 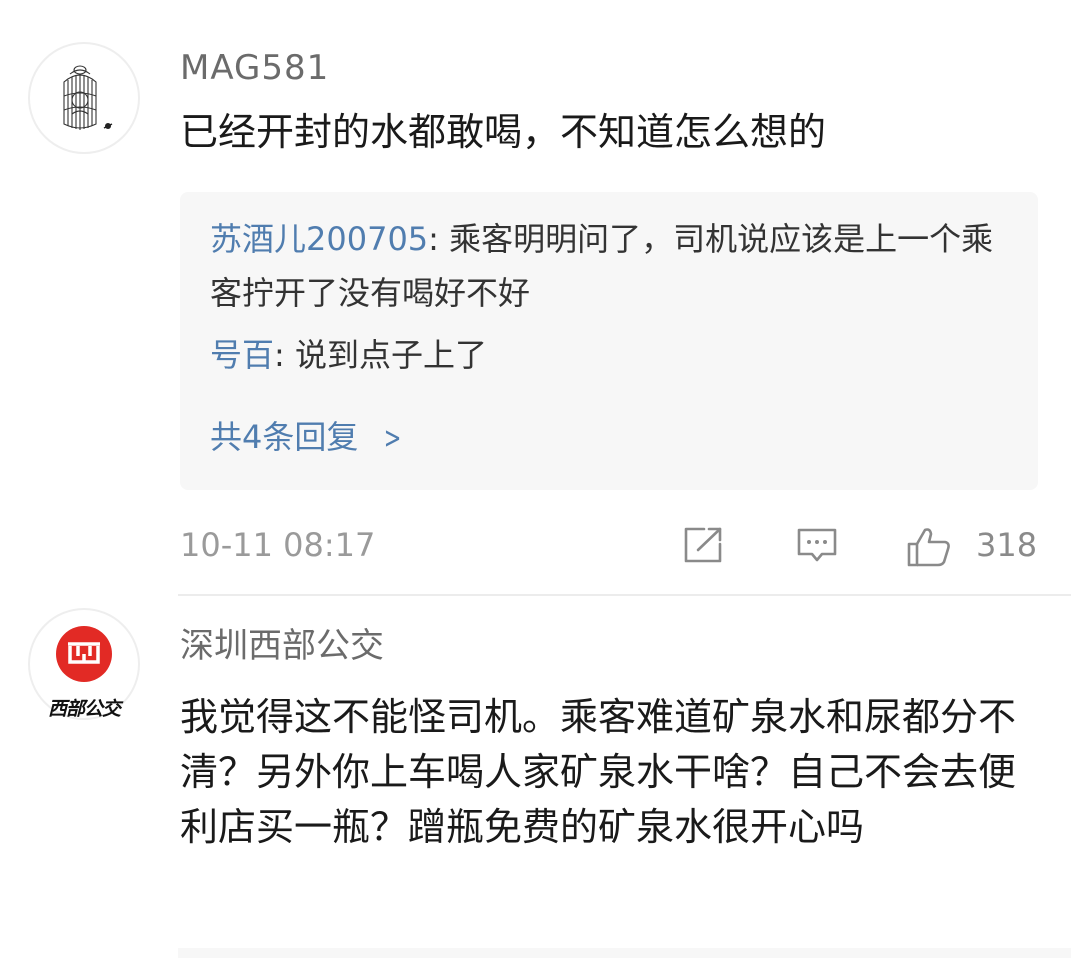 I want to click on avatar, so click(x=84, y=98).